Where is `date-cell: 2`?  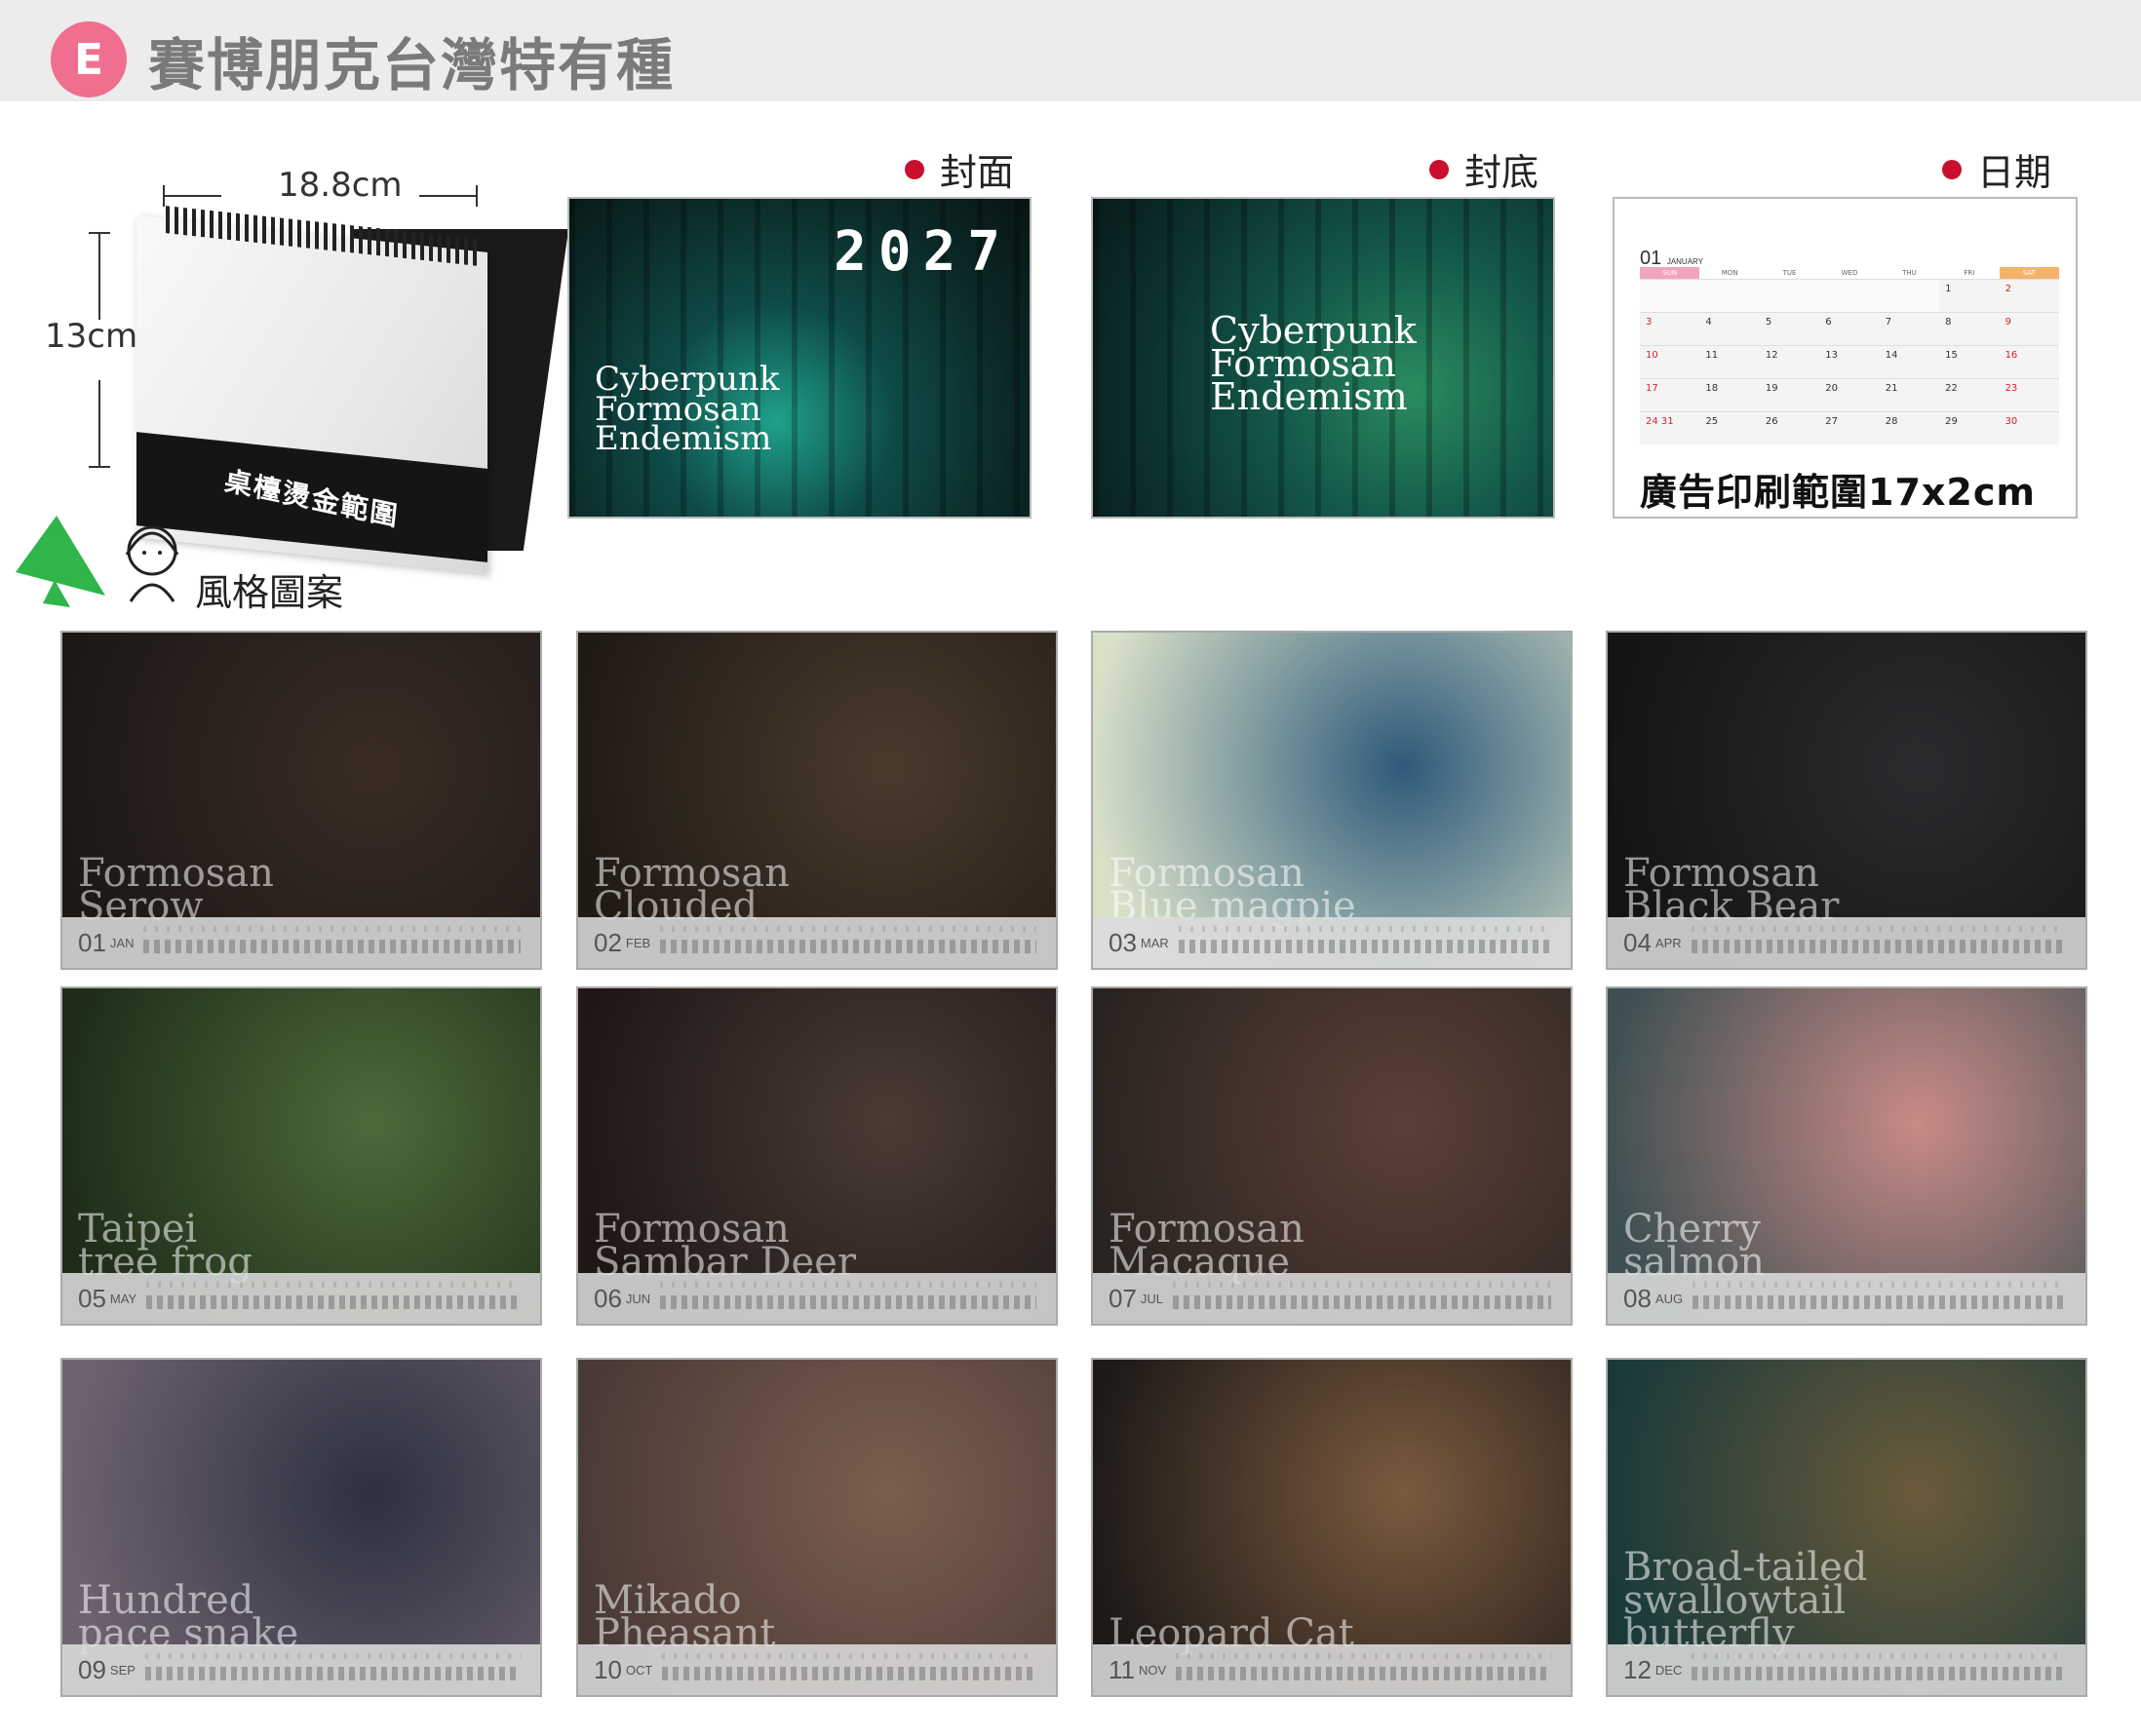
date-cell: 2 is located at coordinates (2029, 295).